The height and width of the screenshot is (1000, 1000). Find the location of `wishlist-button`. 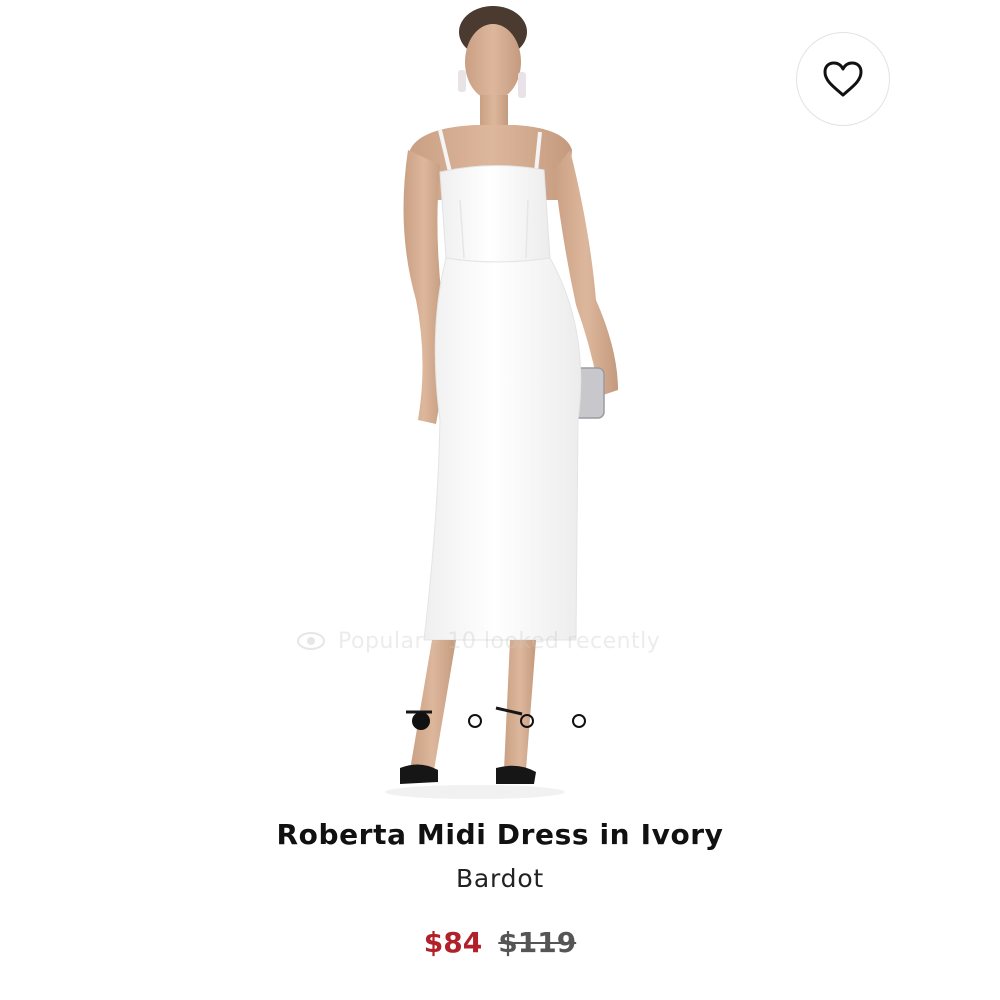

wishlist-button is located at coordinates (843, 79).